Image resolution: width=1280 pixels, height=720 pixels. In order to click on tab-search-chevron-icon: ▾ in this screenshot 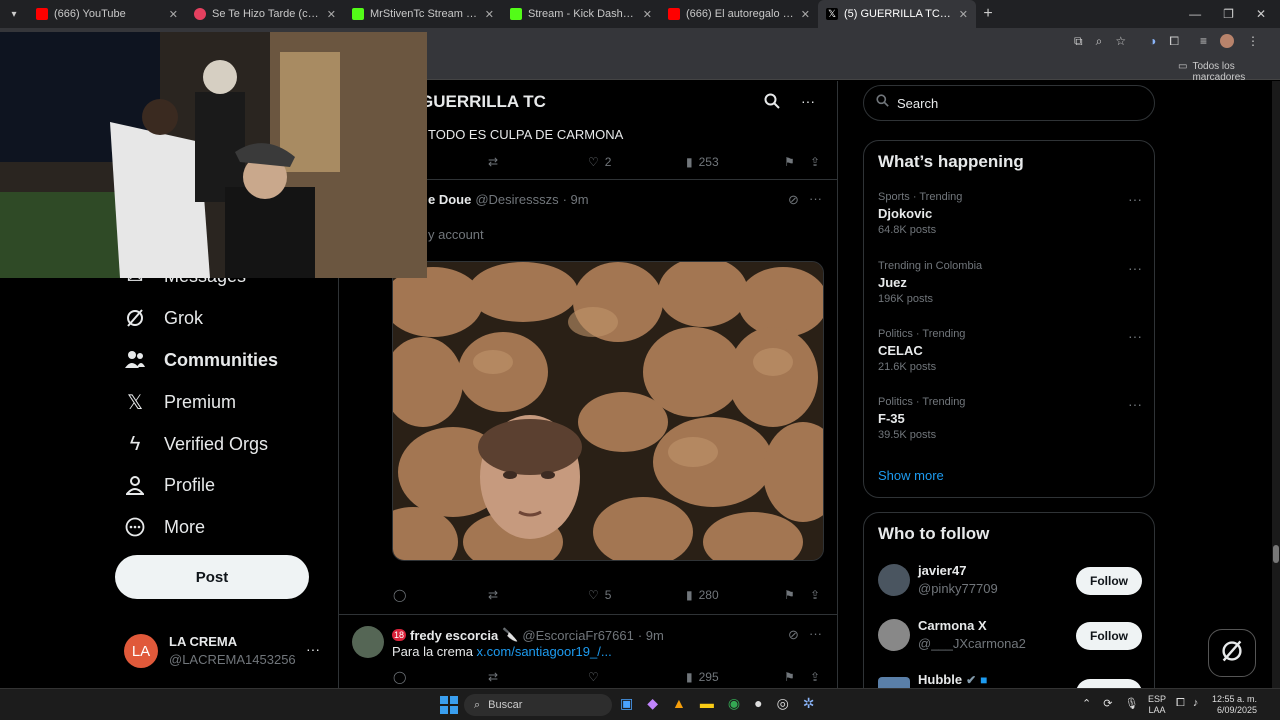, I will do `click(14, 14)`.